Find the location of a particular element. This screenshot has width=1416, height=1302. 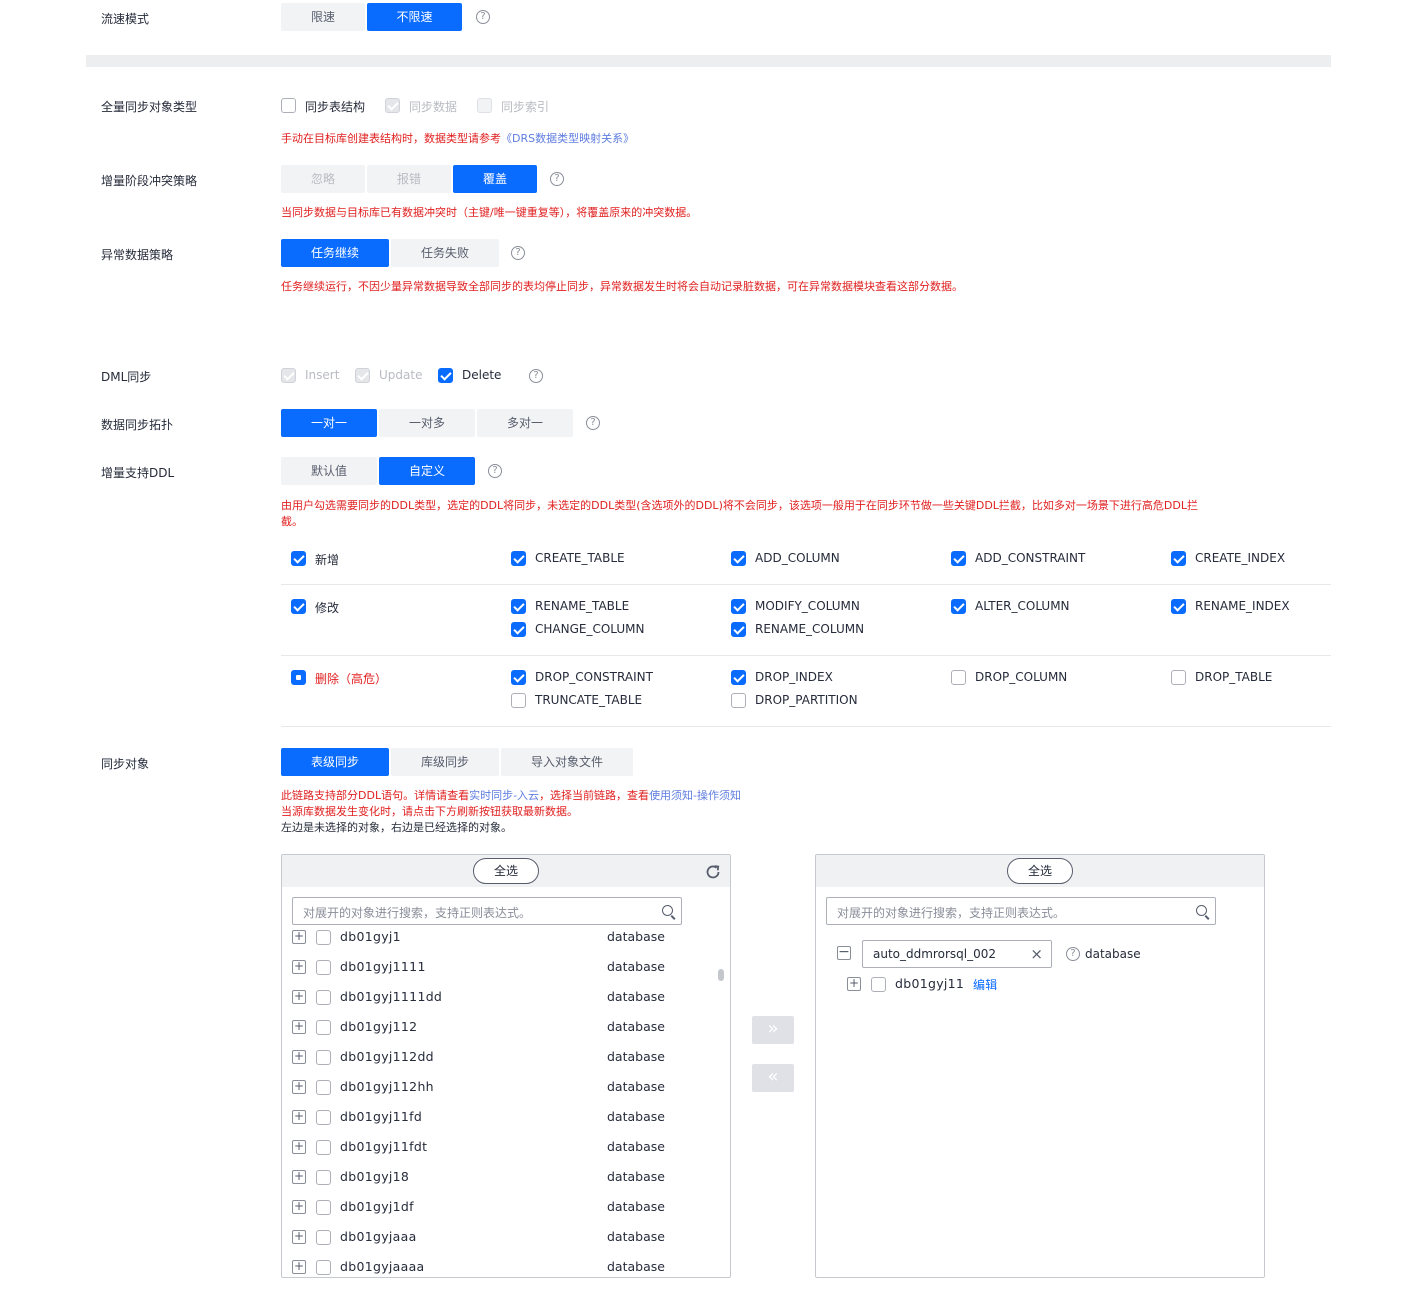

ddl-group-delete-checkbox is located at coordinates (298, 677).